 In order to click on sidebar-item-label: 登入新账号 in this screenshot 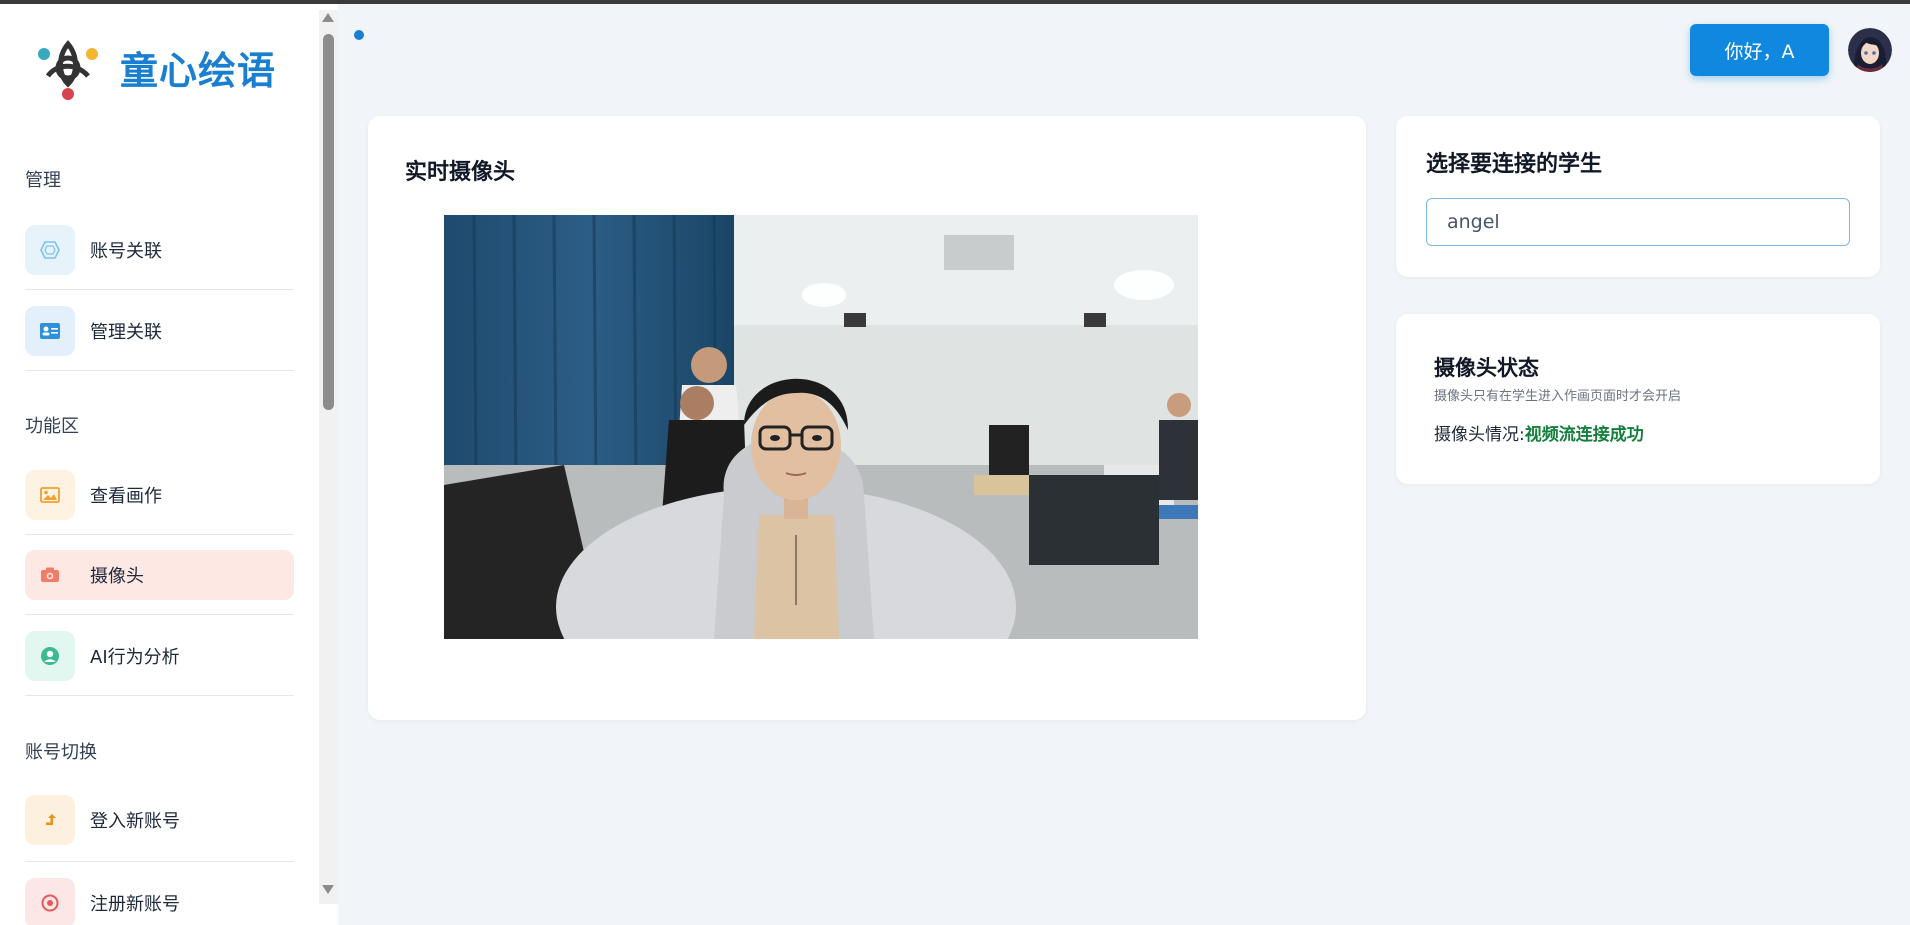, I will do `click(135, 821)`.